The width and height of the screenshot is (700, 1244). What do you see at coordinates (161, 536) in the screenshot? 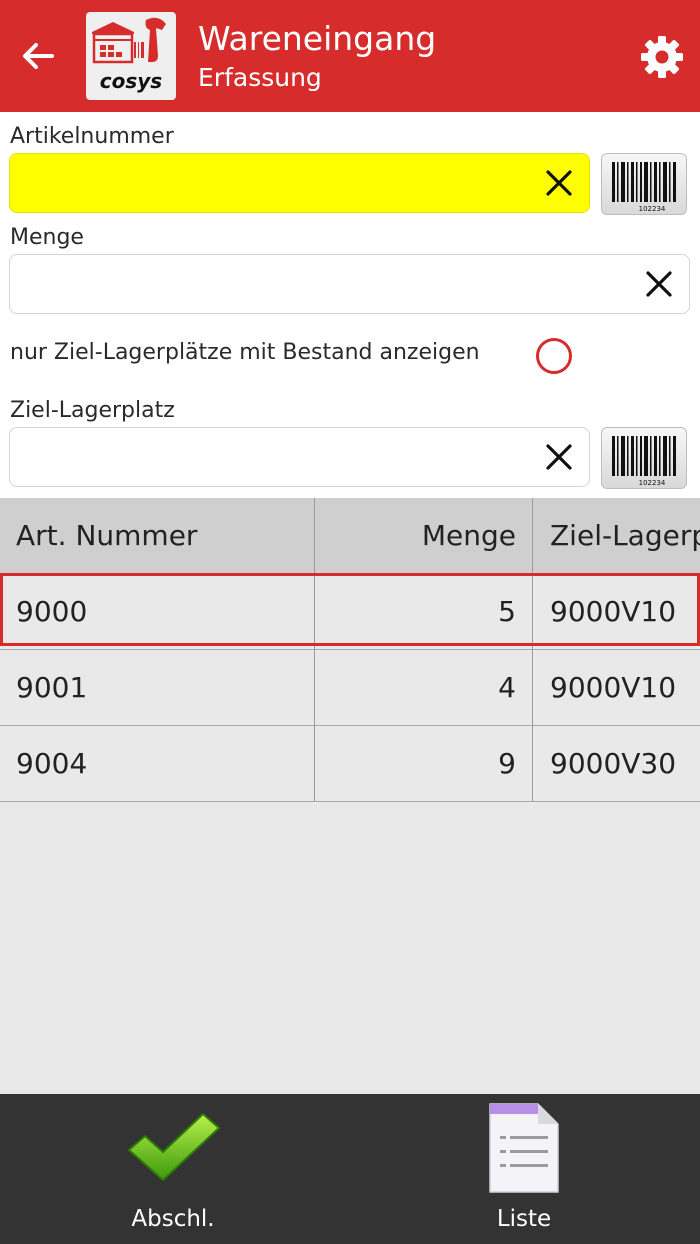
I see `column-header-artnr: Art. Nummer` at bounding box center [161, 536].